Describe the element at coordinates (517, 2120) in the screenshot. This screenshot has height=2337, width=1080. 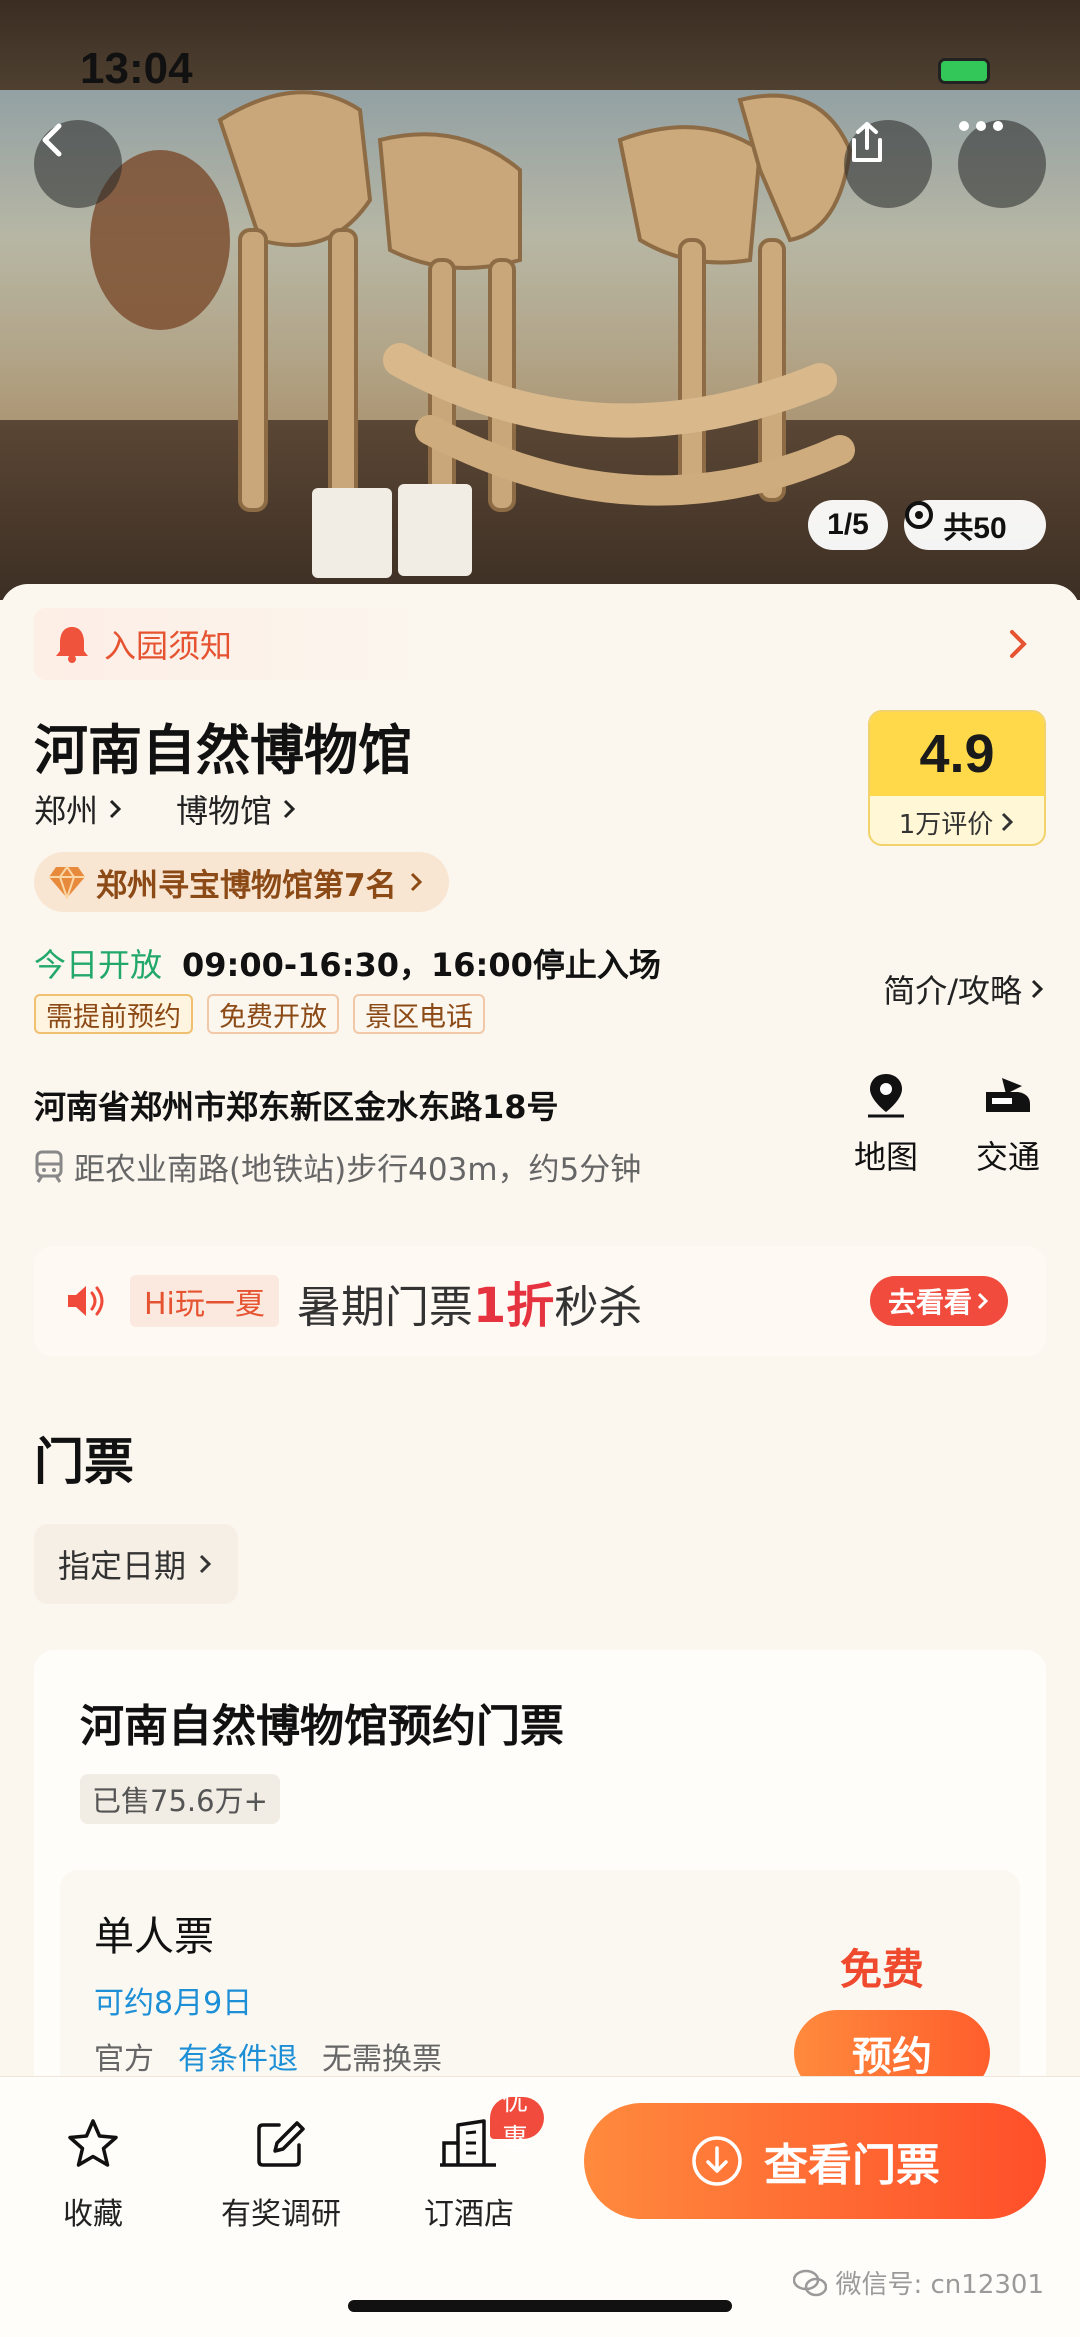
I see `hotel-discount-badge: 优惠` at that location.